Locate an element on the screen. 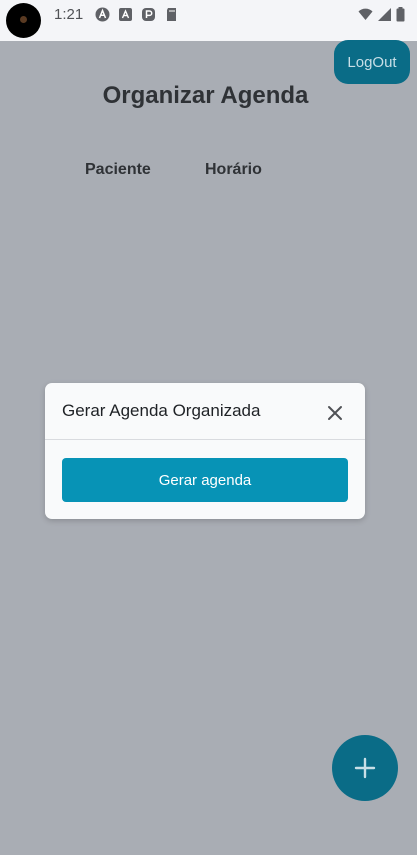 This screenshot has width=417, height=855. app-a-icon is located at coordinates (102, 14).